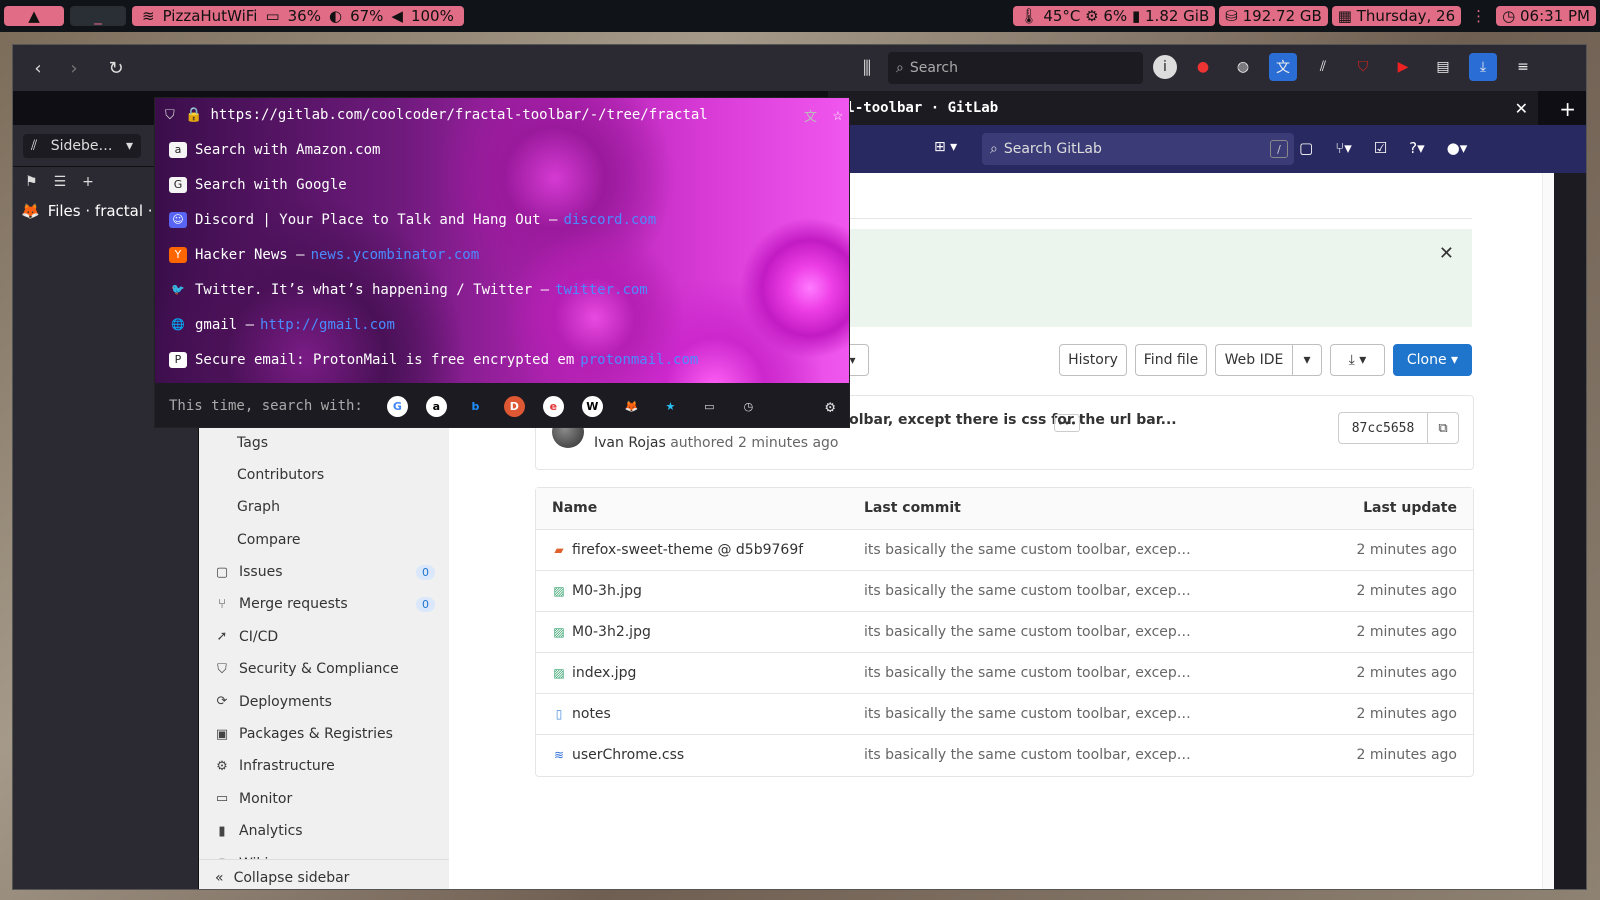 This screenshot has width=1600, height=900. What do you see at coordinates (1171, 360) in the screenshot?
I see `find-file-button: Find file` at bounding box center [1171, 360].